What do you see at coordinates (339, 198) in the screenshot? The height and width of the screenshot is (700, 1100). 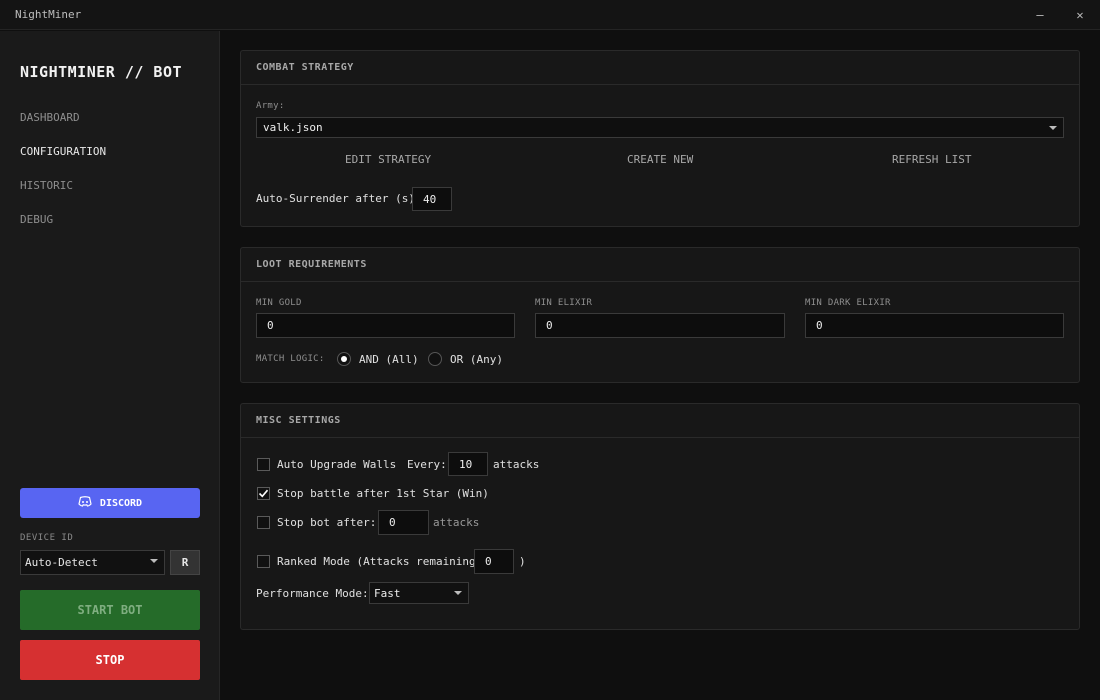 I see `auto-surrender-label: Auto-Surrender after (s):` at bounding box center [339, 198].